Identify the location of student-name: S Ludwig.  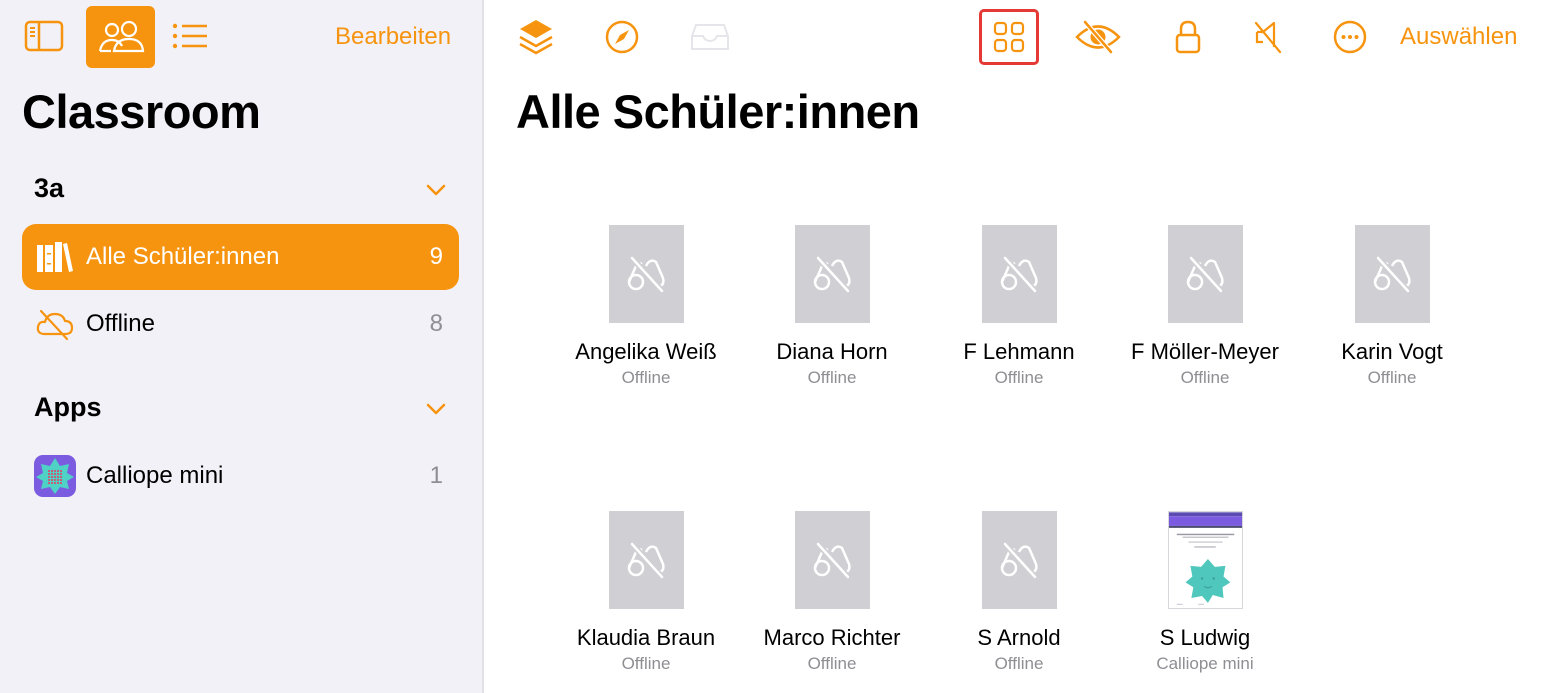
(1205, 637).